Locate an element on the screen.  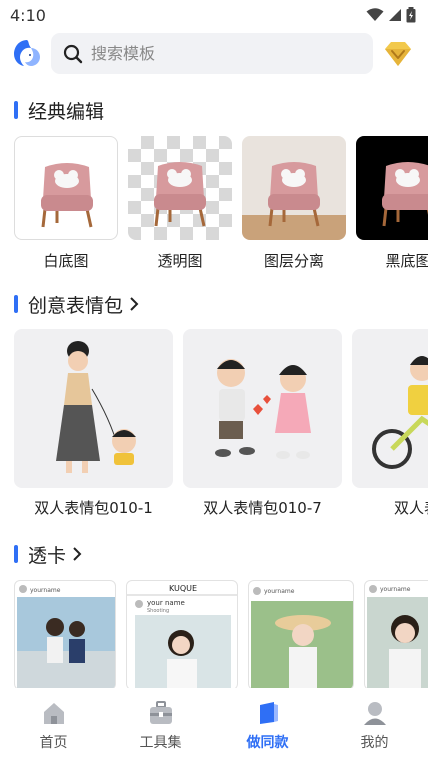
card-caption: 双人表情包 is located at coordinates (410, 508).